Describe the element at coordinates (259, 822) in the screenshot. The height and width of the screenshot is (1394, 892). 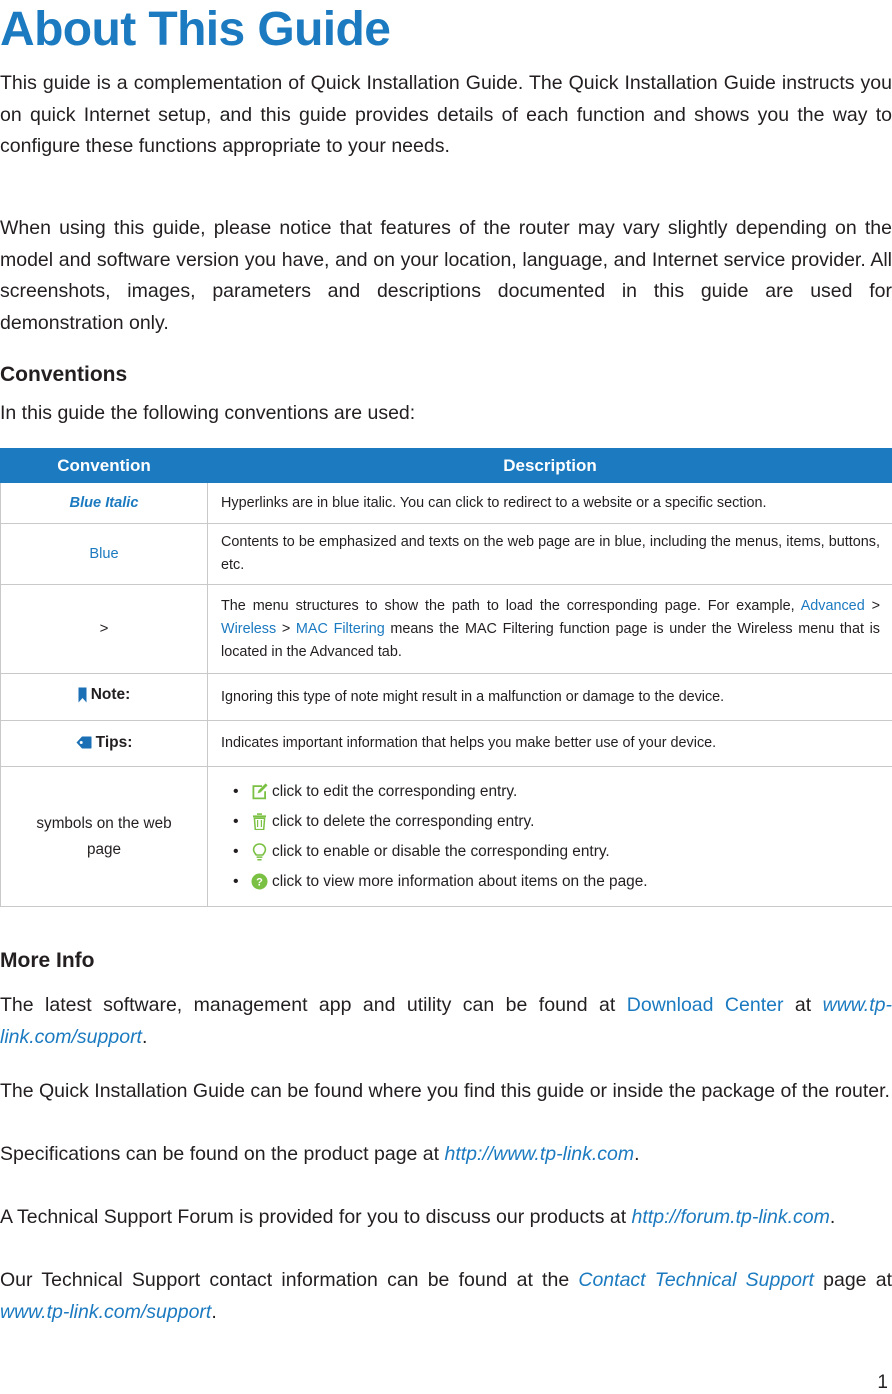
I see `trash-icon` at that location.